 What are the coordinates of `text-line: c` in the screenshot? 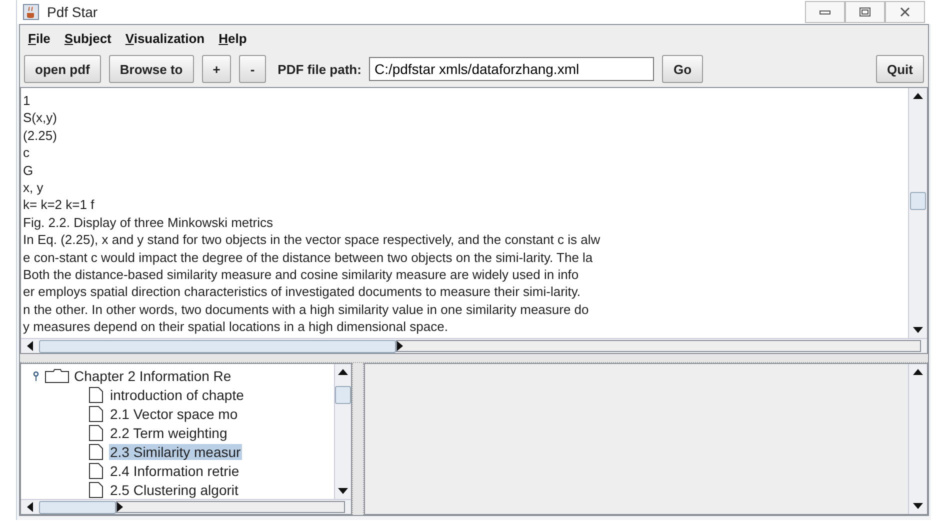 It's located at (26, 153).